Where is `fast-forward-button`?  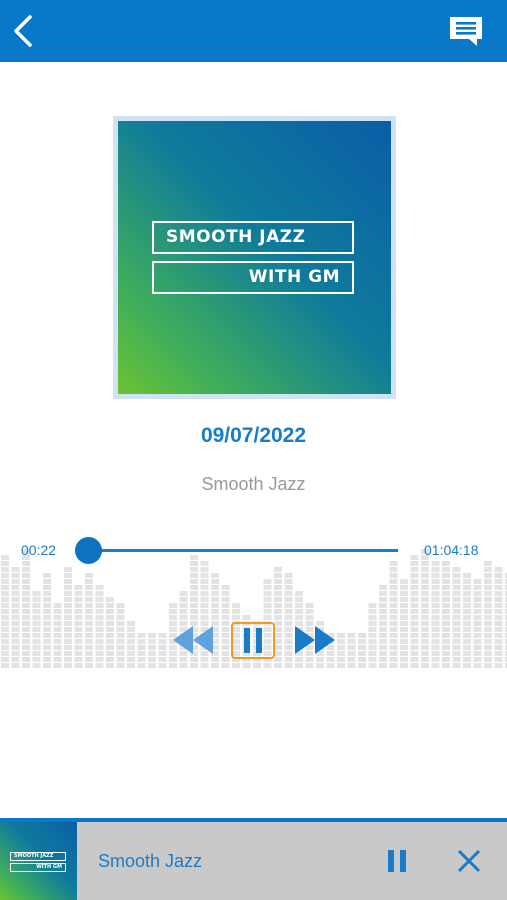
fast-forward-button is located at coordinates (315, 640).